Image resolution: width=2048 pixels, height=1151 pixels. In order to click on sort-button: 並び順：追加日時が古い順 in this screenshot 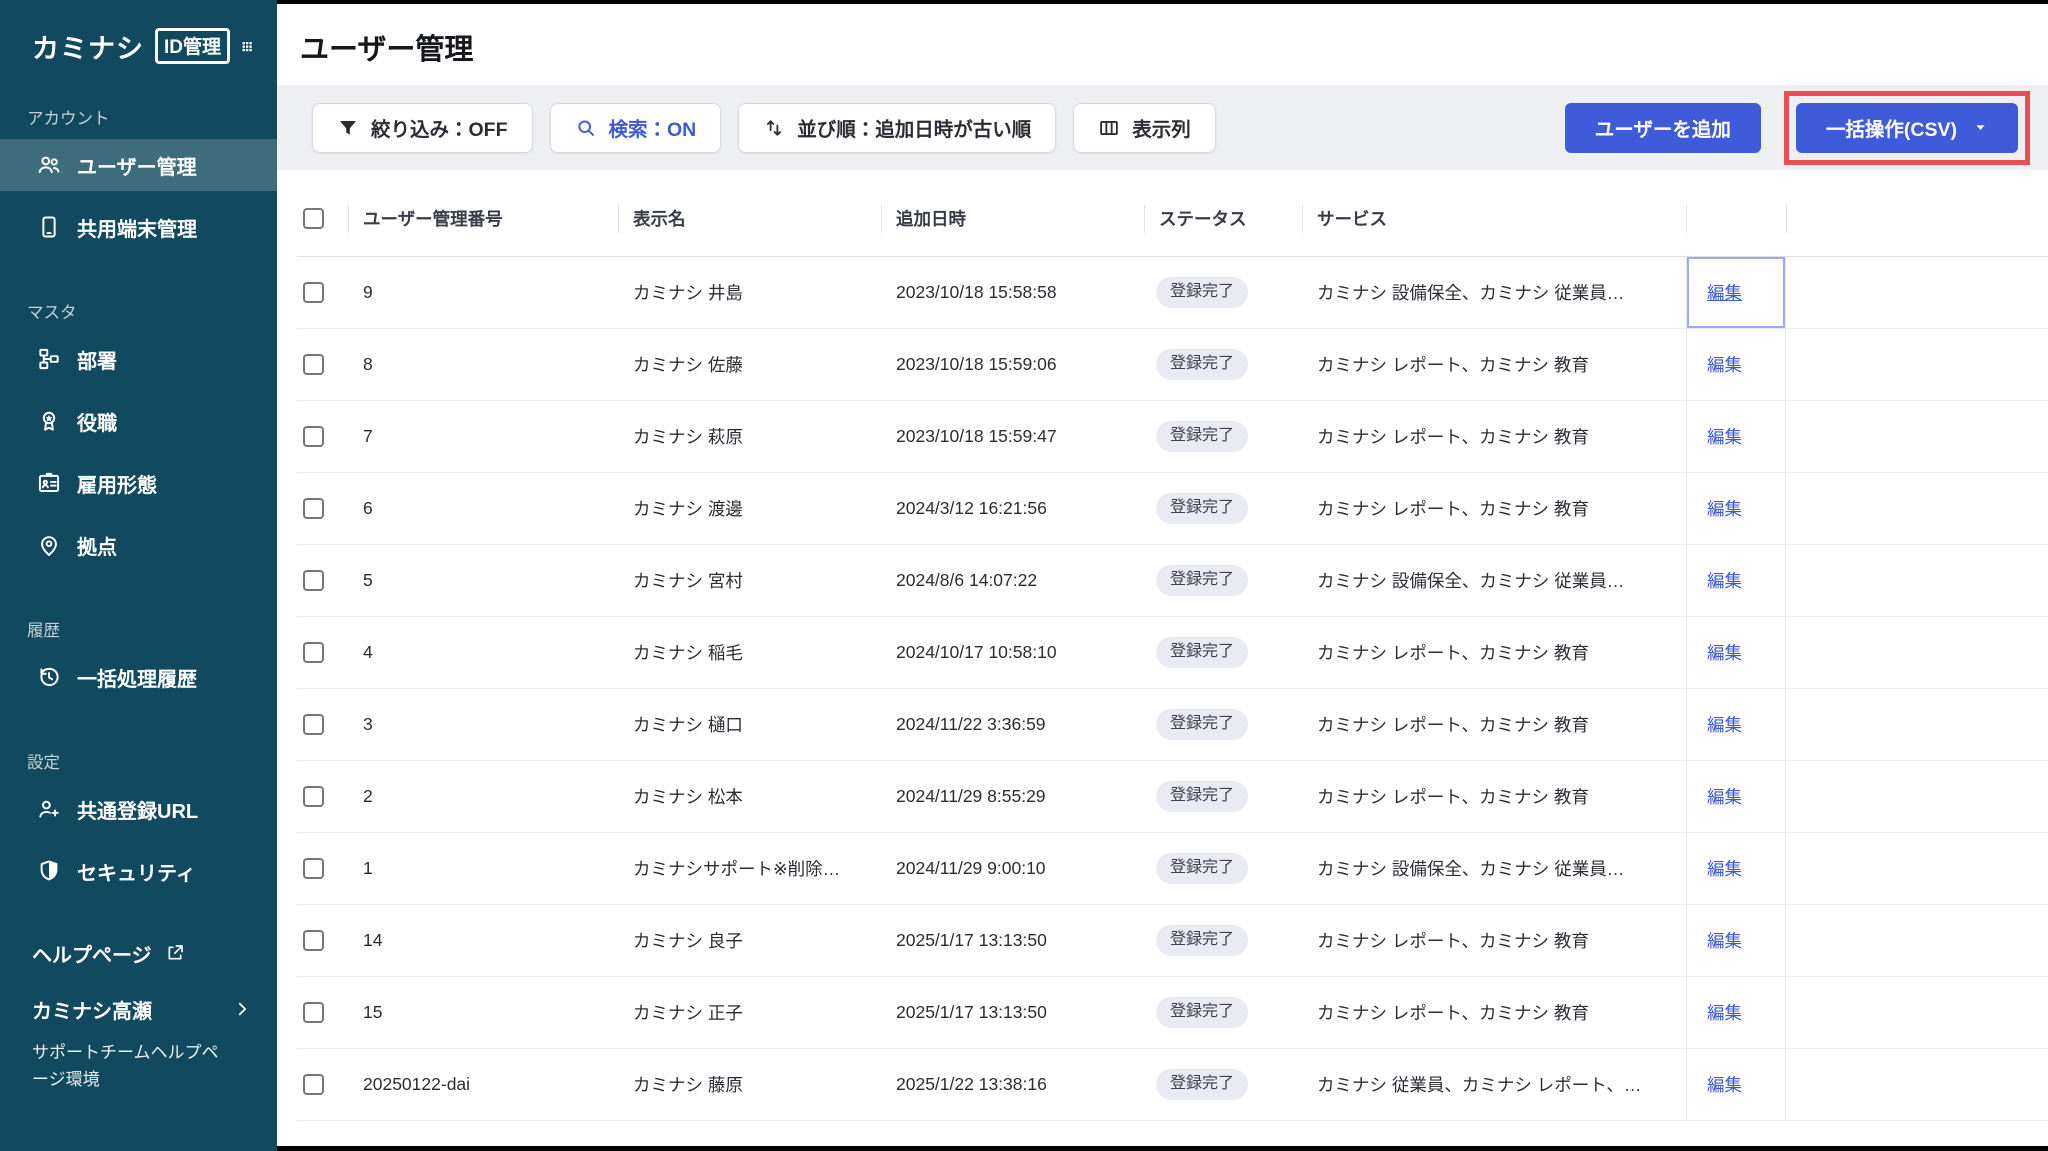, I will do `click(897, 127)`.